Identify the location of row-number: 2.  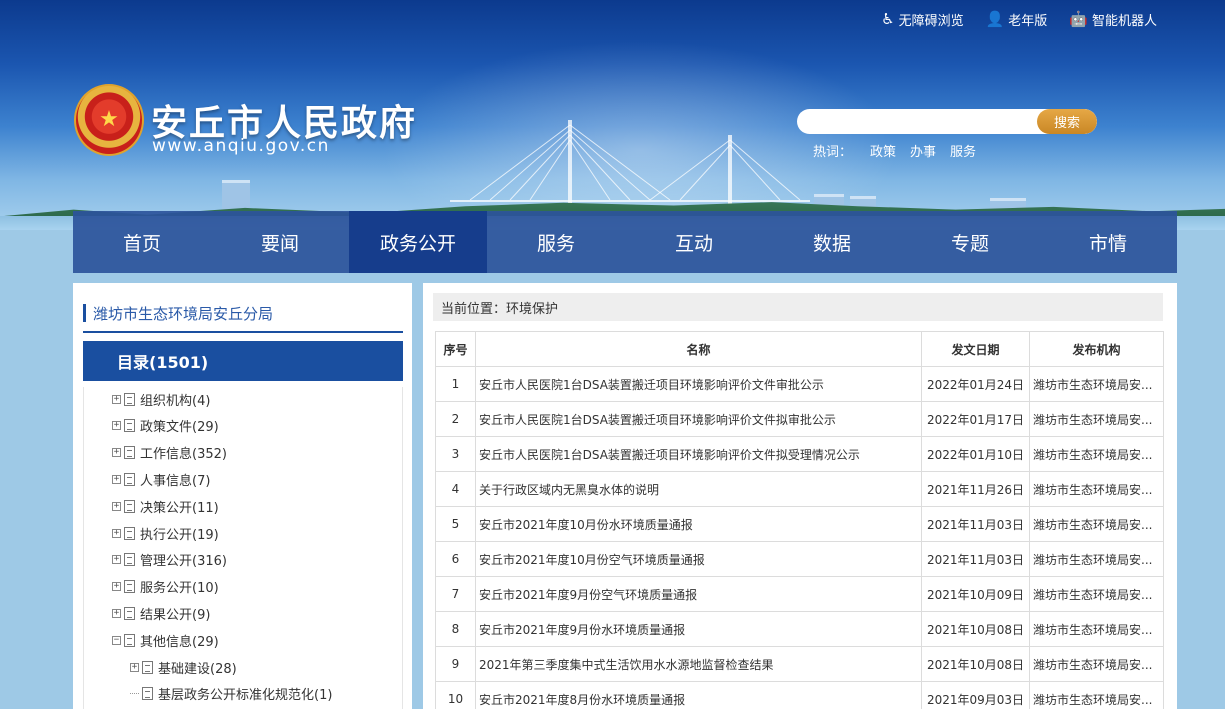
(455, 419).